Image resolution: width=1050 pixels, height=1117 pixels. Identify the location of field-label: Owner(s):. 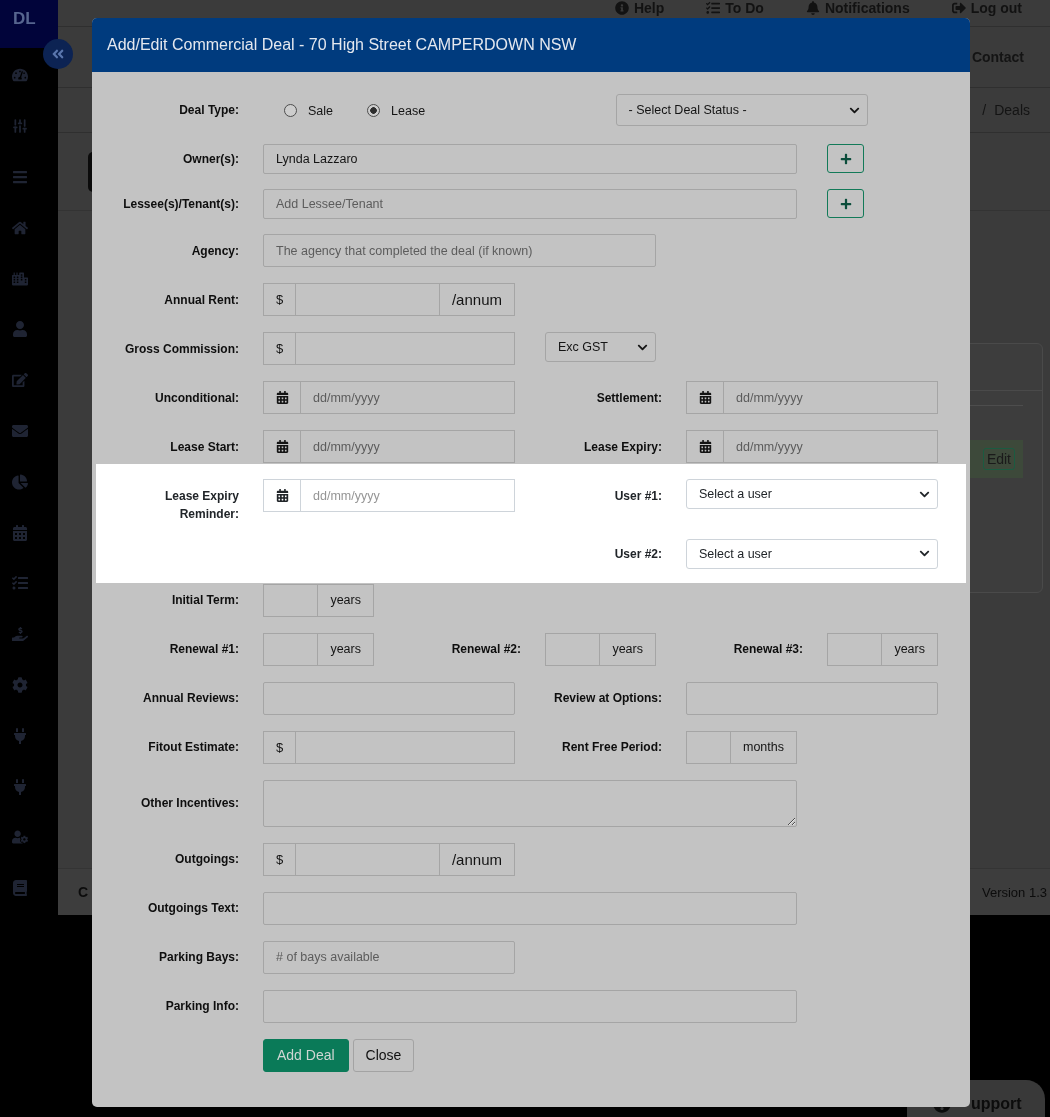
(211, 159).